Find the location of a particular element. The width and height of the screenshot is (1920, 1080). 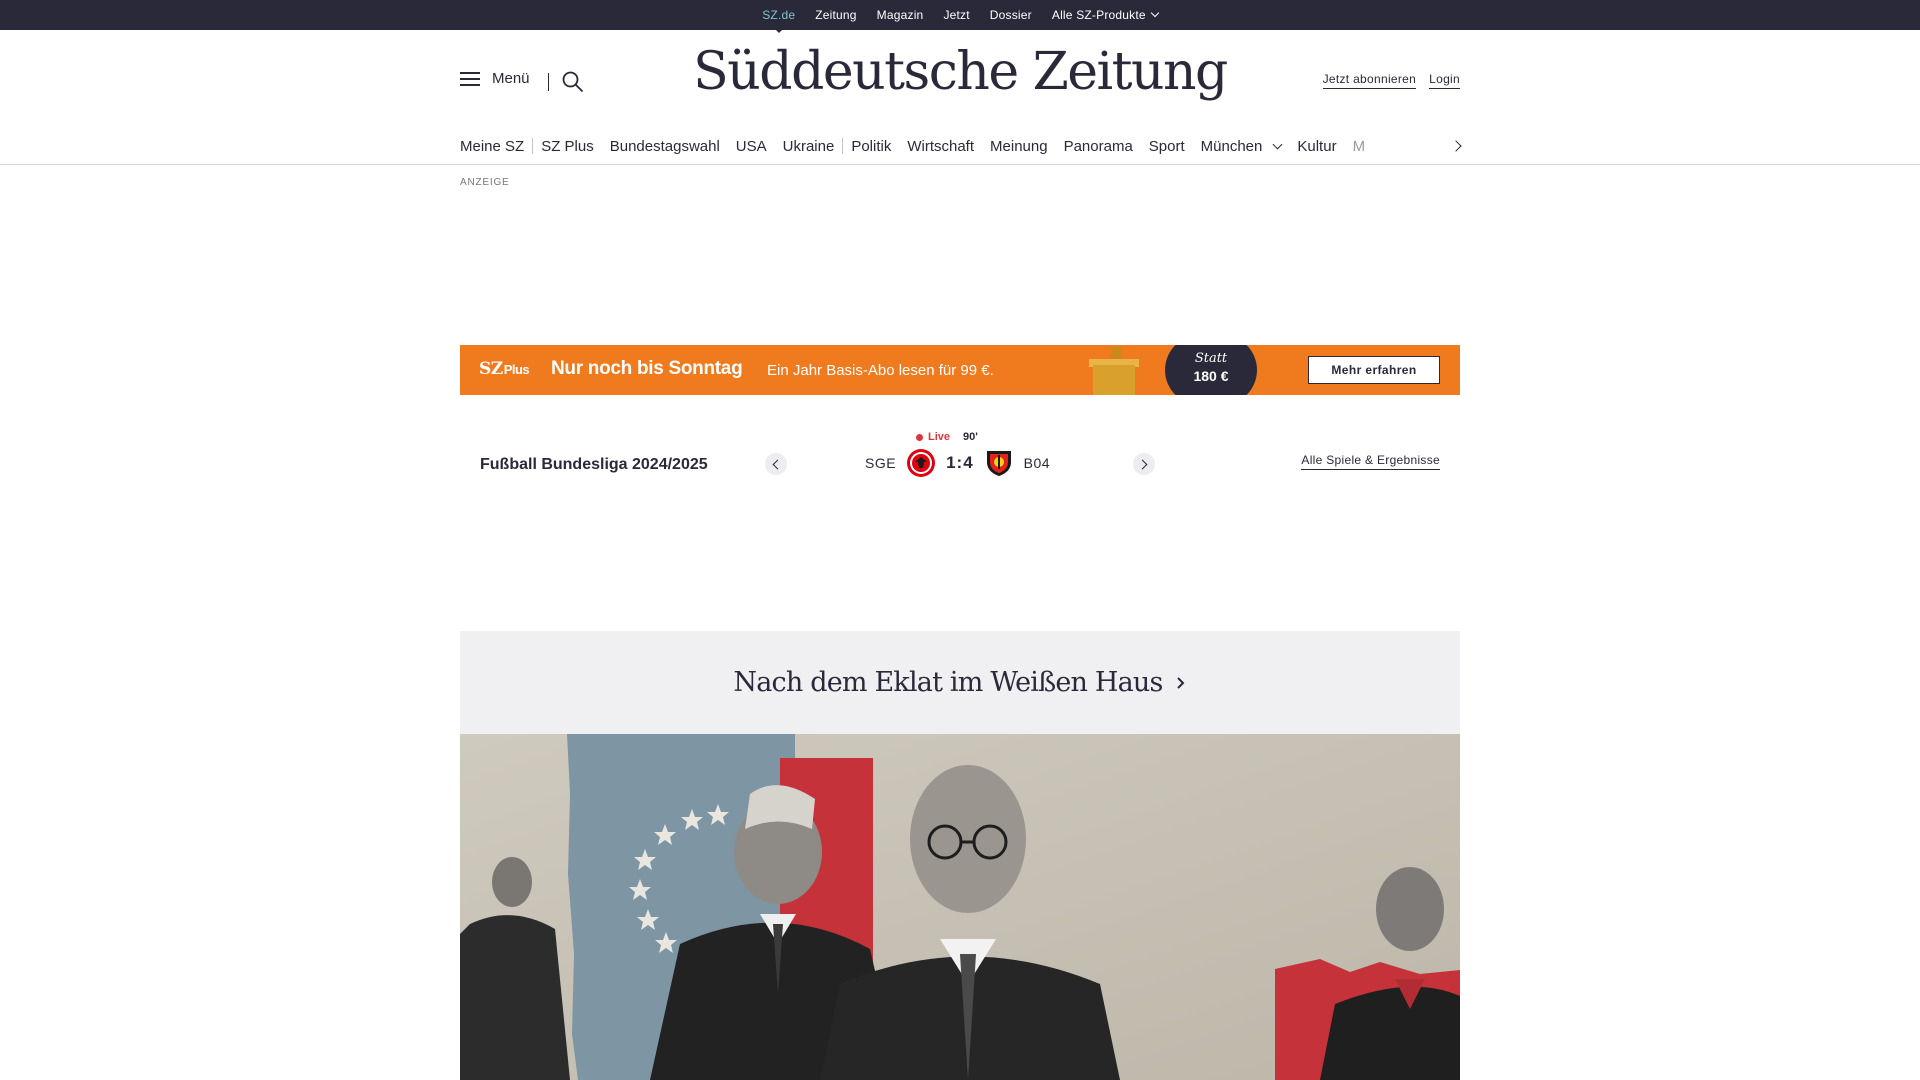

search-icon is located at coordinates (573, 82).